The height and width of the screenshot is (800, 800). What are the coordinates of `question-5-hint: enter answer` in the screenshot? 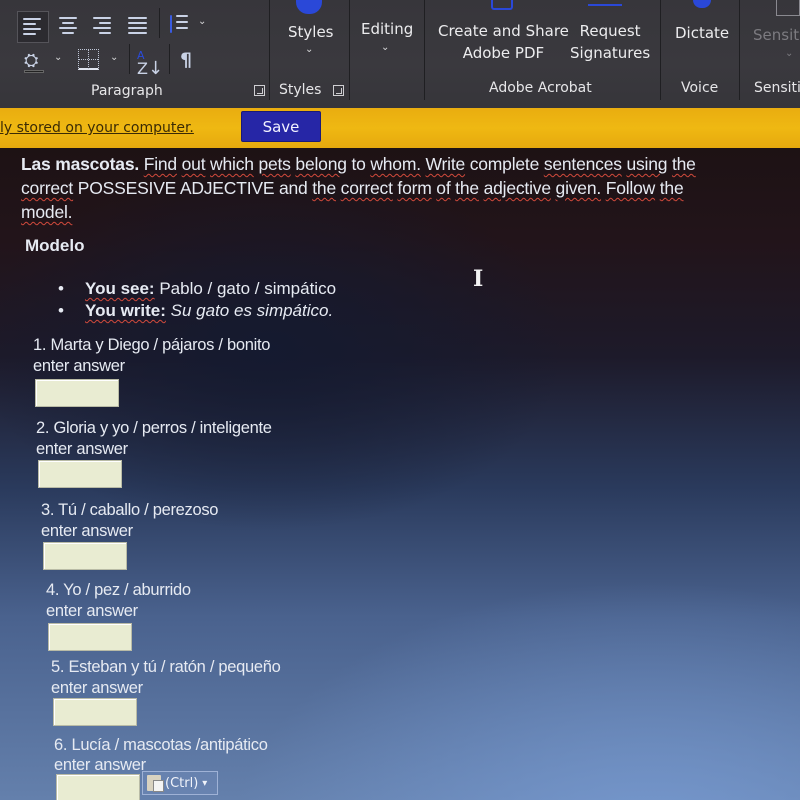 It's located at (97, 688).